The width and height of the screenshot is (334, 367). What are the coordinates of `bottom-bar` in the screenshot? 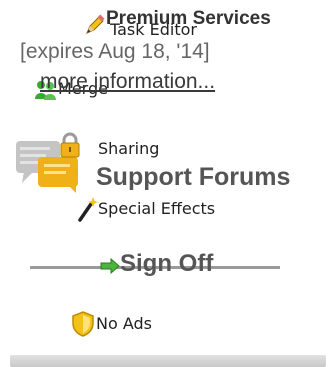 It's located at (168, 361).